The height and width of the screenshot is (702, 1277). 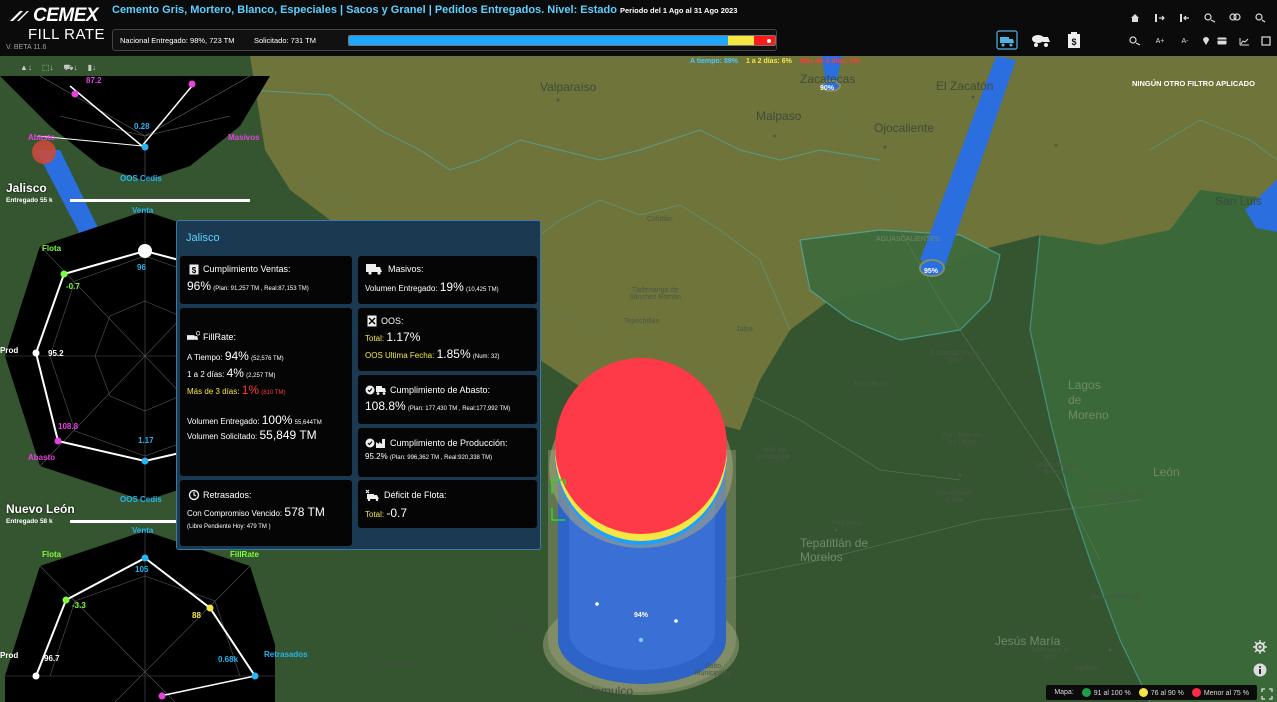 I want to click on radar1-label-venta: Venta, so click(x=143, y=210).